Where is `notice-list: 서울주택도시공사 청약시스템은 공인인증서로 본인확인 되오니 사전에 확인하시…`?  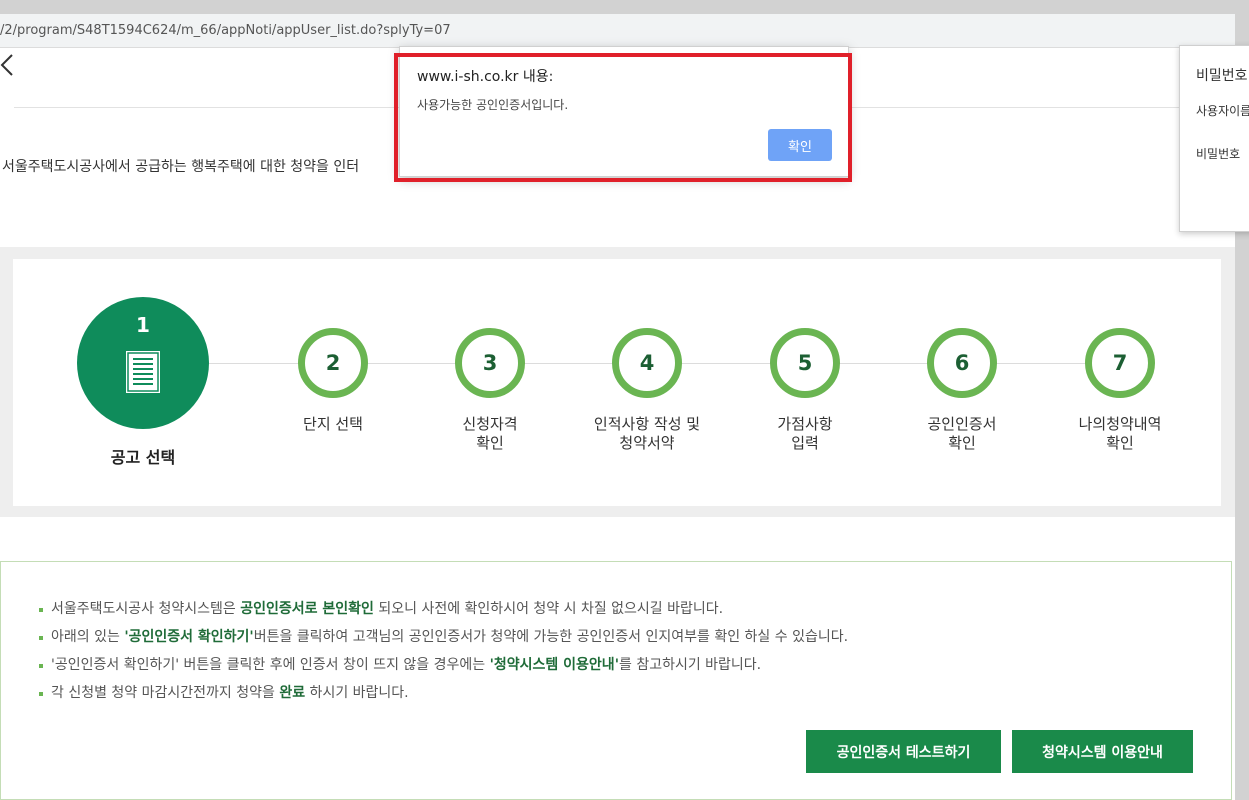
notice-list: 서울주택도시공사 청약시스템은 공인인증서로 본인확인 되오니 사전에 확인하시… is located at coordinates (443, 655).